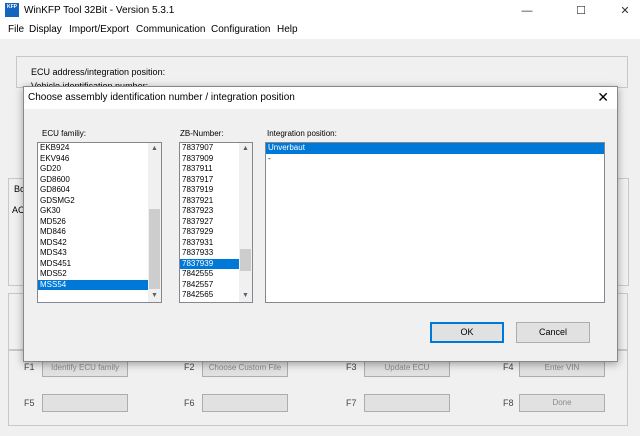  Describe the element at coordinates (553, 332) in the screenshot. I see `cancel-button: Cancel` at that location.